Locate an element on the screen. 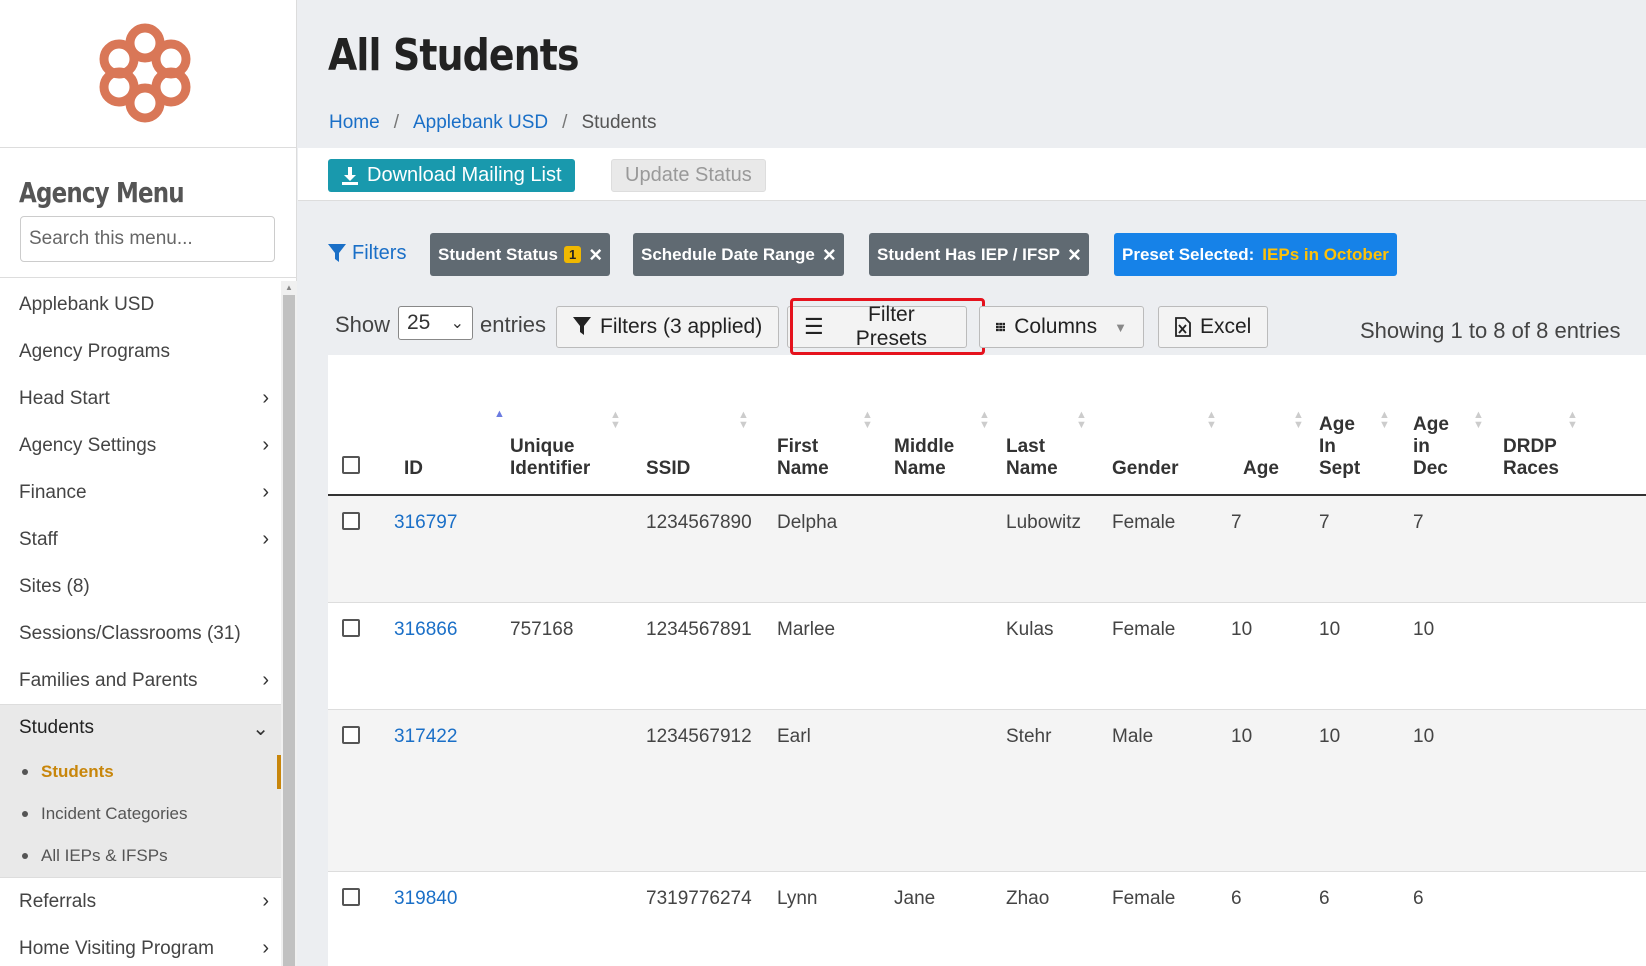  row-select-cell is located at coordinates (356, 918).